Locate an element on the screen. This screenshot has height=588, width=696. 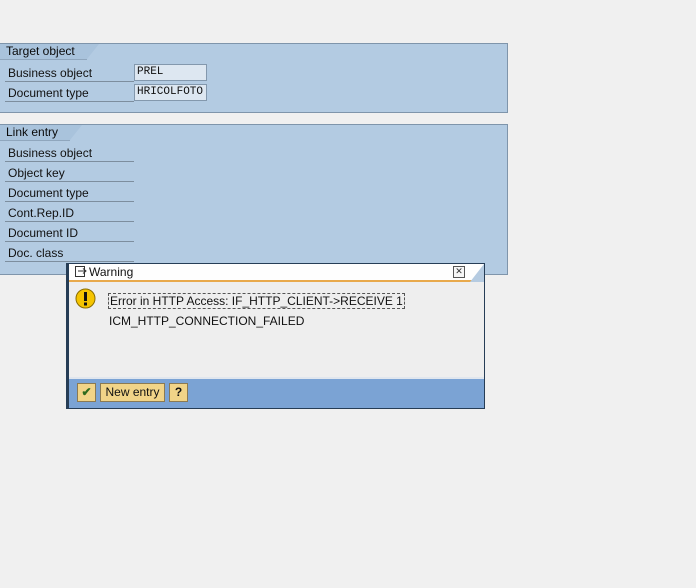
confirm-button: ✔ is located at coordinates (86, 392).